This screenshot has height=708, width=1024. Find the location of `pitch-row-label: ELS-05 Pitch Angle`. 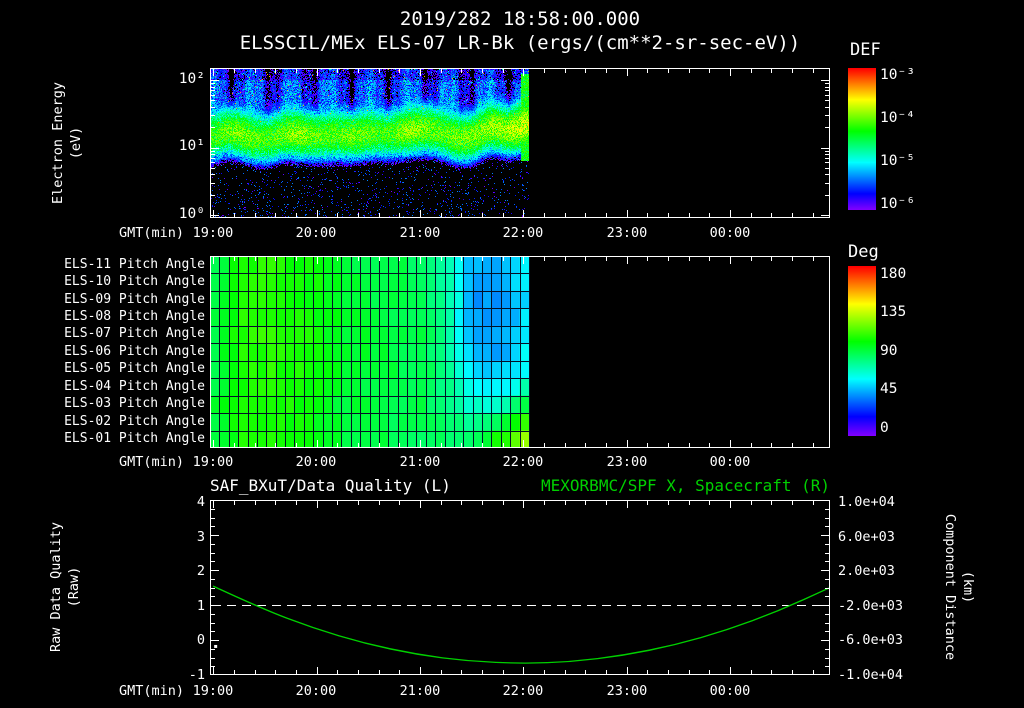

pitch-row-label: ELS-05 Pitch Angle is located at coordinates (134, 368).